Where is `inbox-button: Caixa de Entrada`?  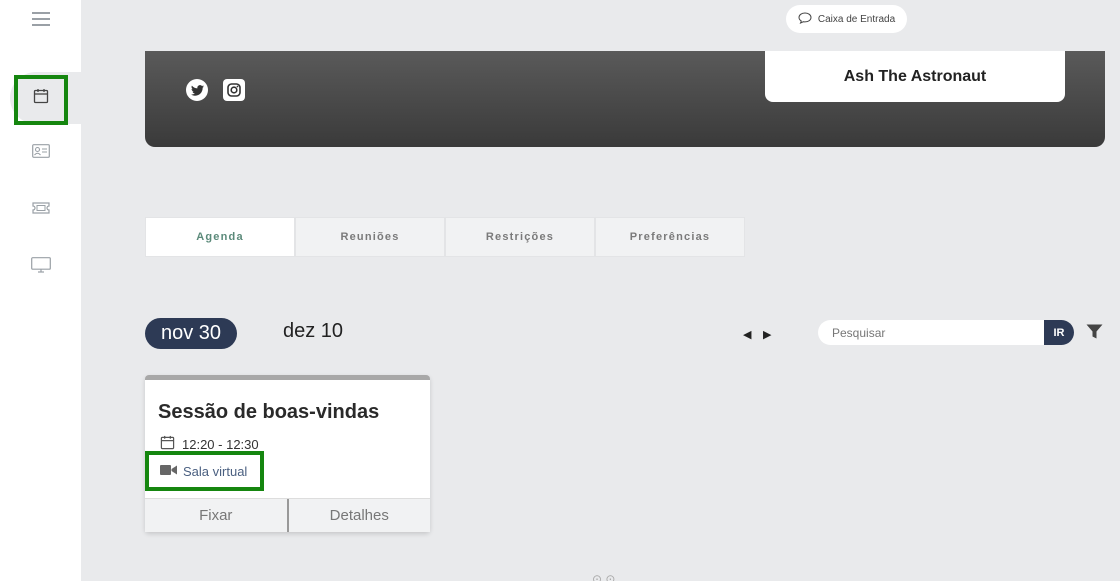
inbox-button: Caixa de Entrada is located at coordinates (846, 19).